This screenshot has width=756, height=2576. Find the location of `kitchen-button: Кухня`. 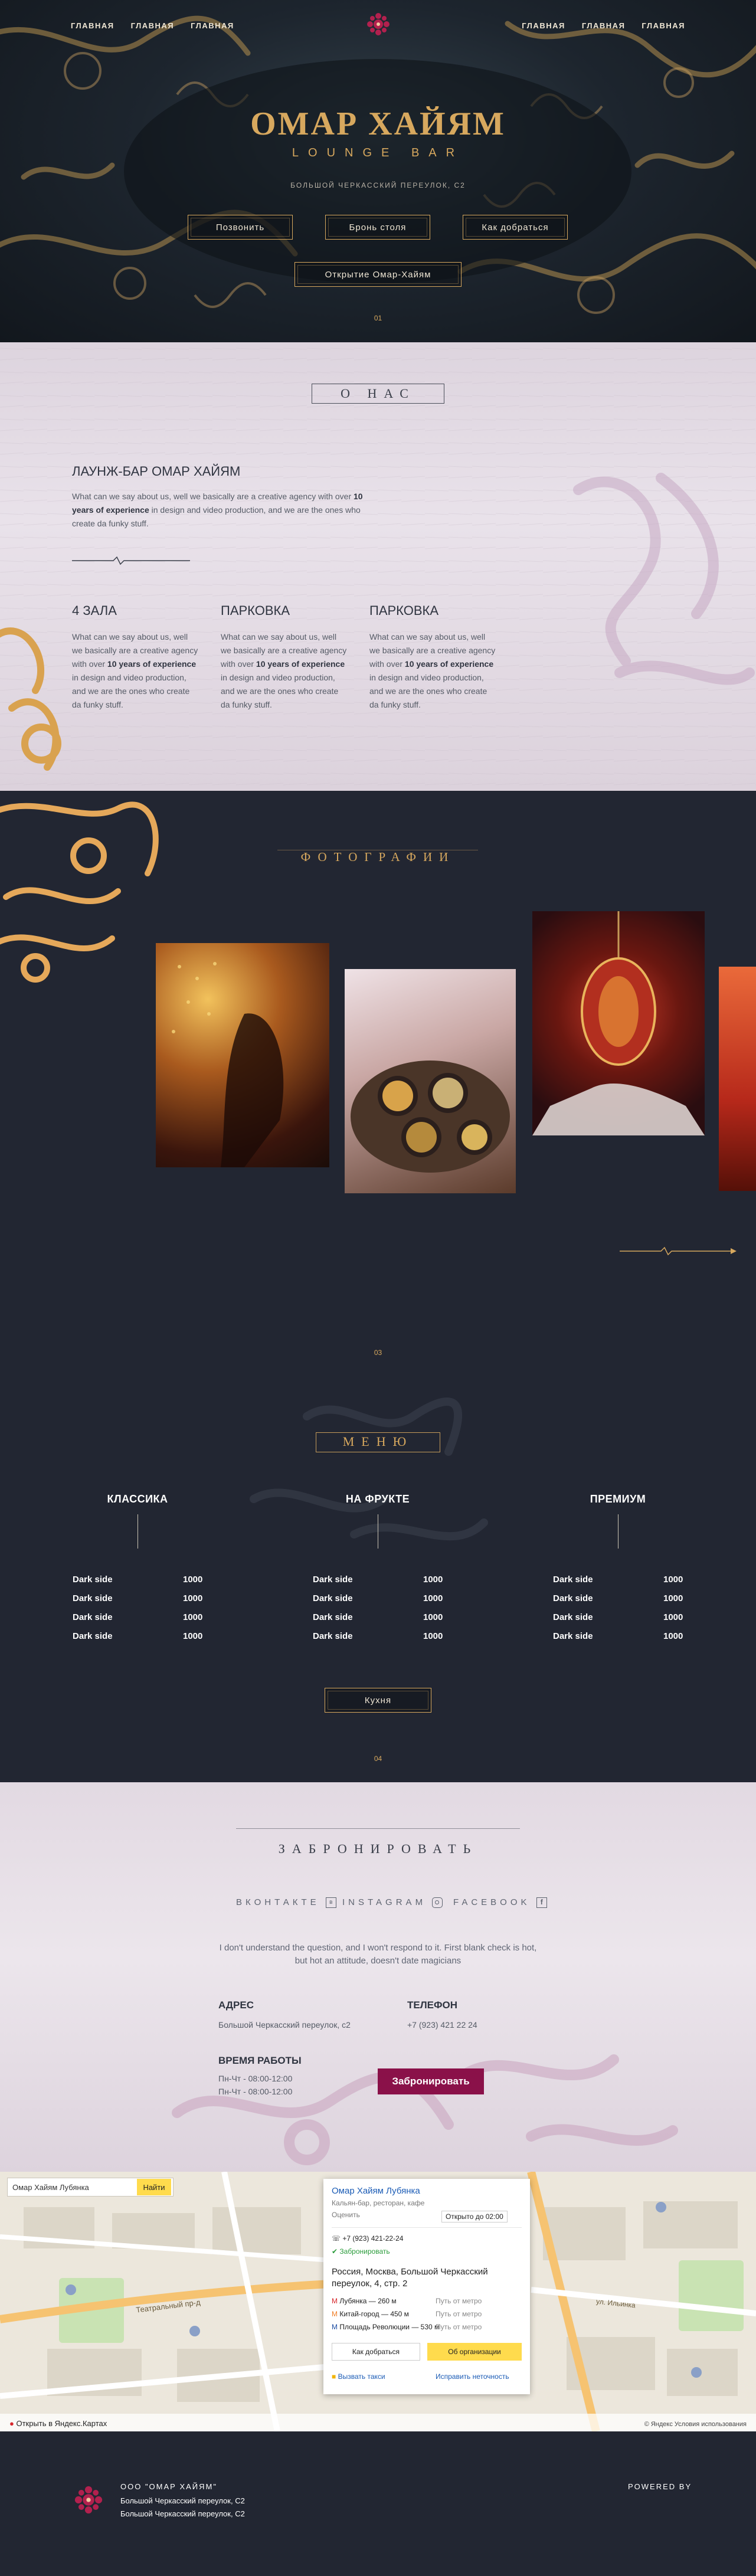

kitchen-button: Кухня is located at coordinates (378, 1700).